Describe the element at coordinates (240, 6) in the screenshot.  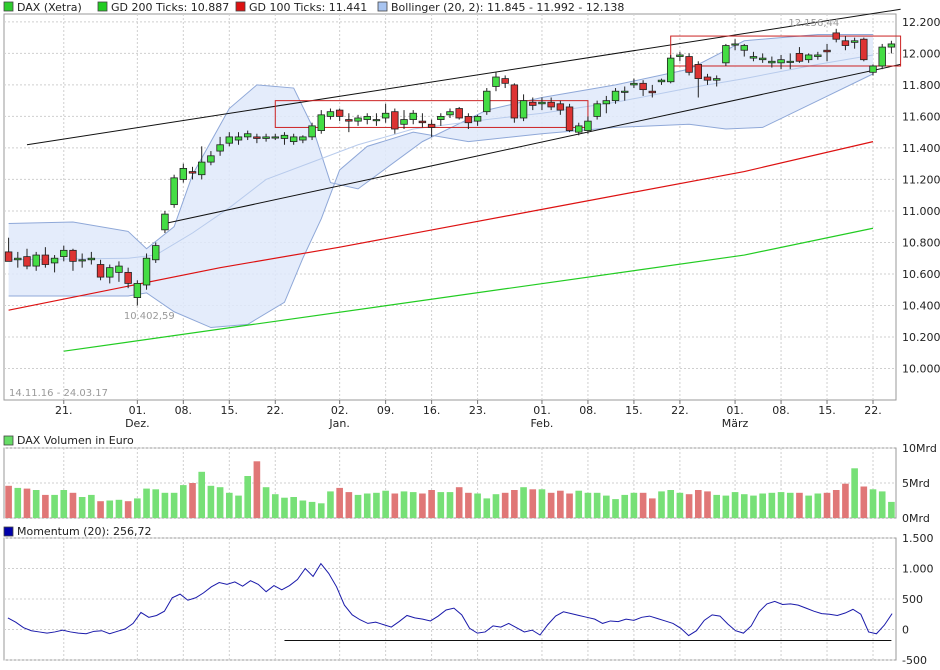
I see `legend-swatch` at that location.